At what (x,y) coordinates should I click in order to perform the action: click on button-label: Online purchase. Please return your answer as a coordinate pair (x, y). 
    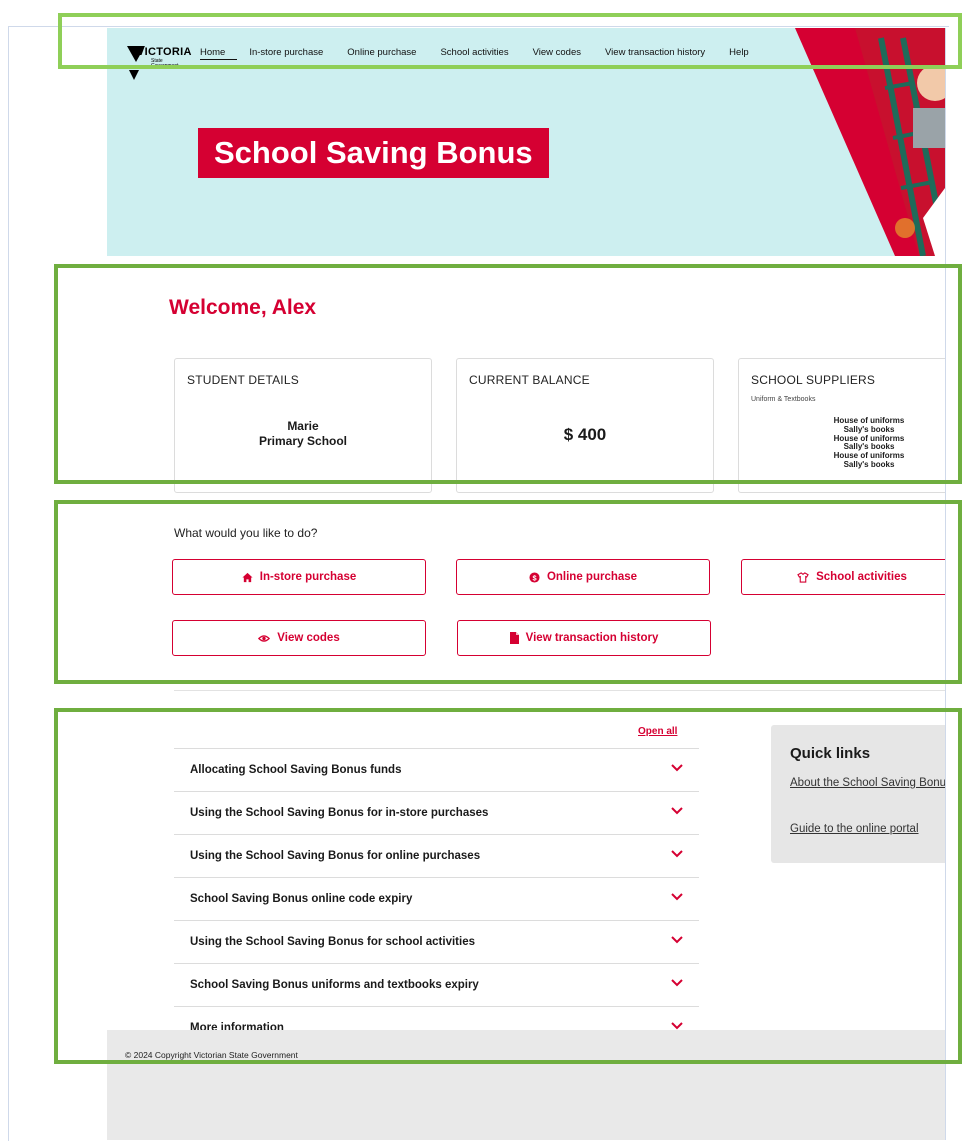
    Looking at the image, I should click on (592, 577).